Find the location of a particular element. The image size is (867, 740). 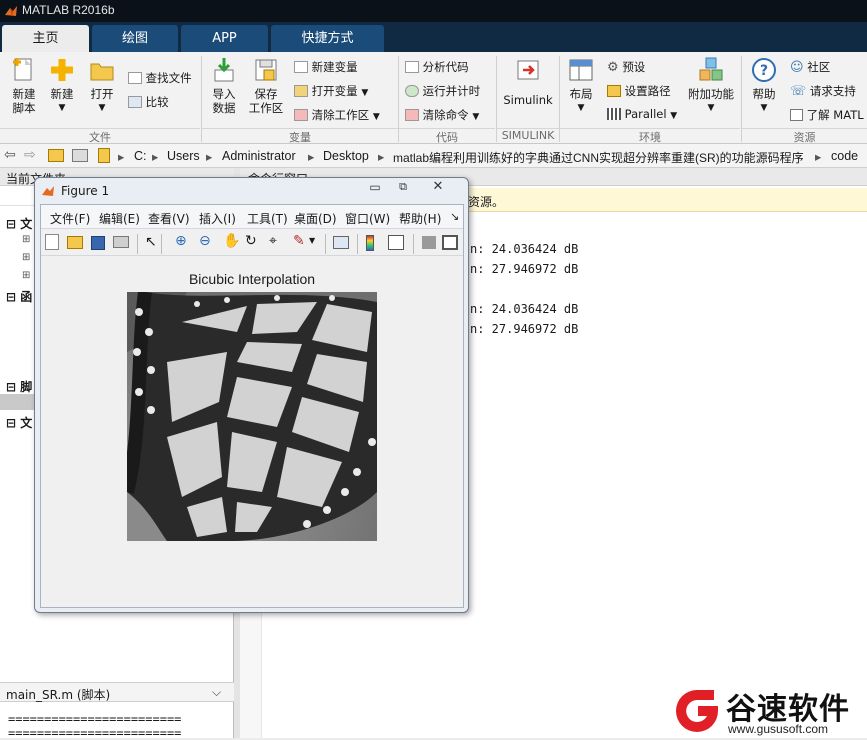

tab-apps: APP is located at coordinates (224, 38).